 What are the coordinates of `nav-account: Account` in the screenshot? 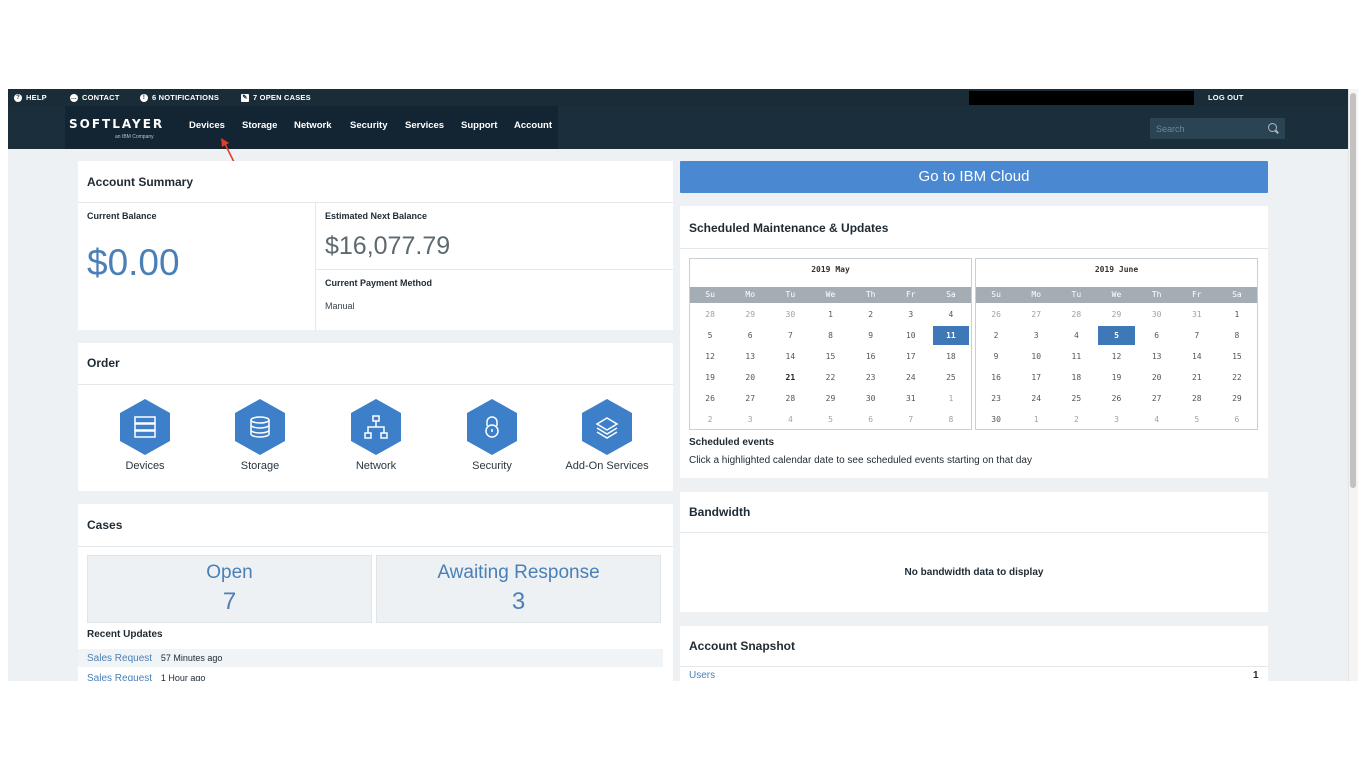 It's located at (533, 125).